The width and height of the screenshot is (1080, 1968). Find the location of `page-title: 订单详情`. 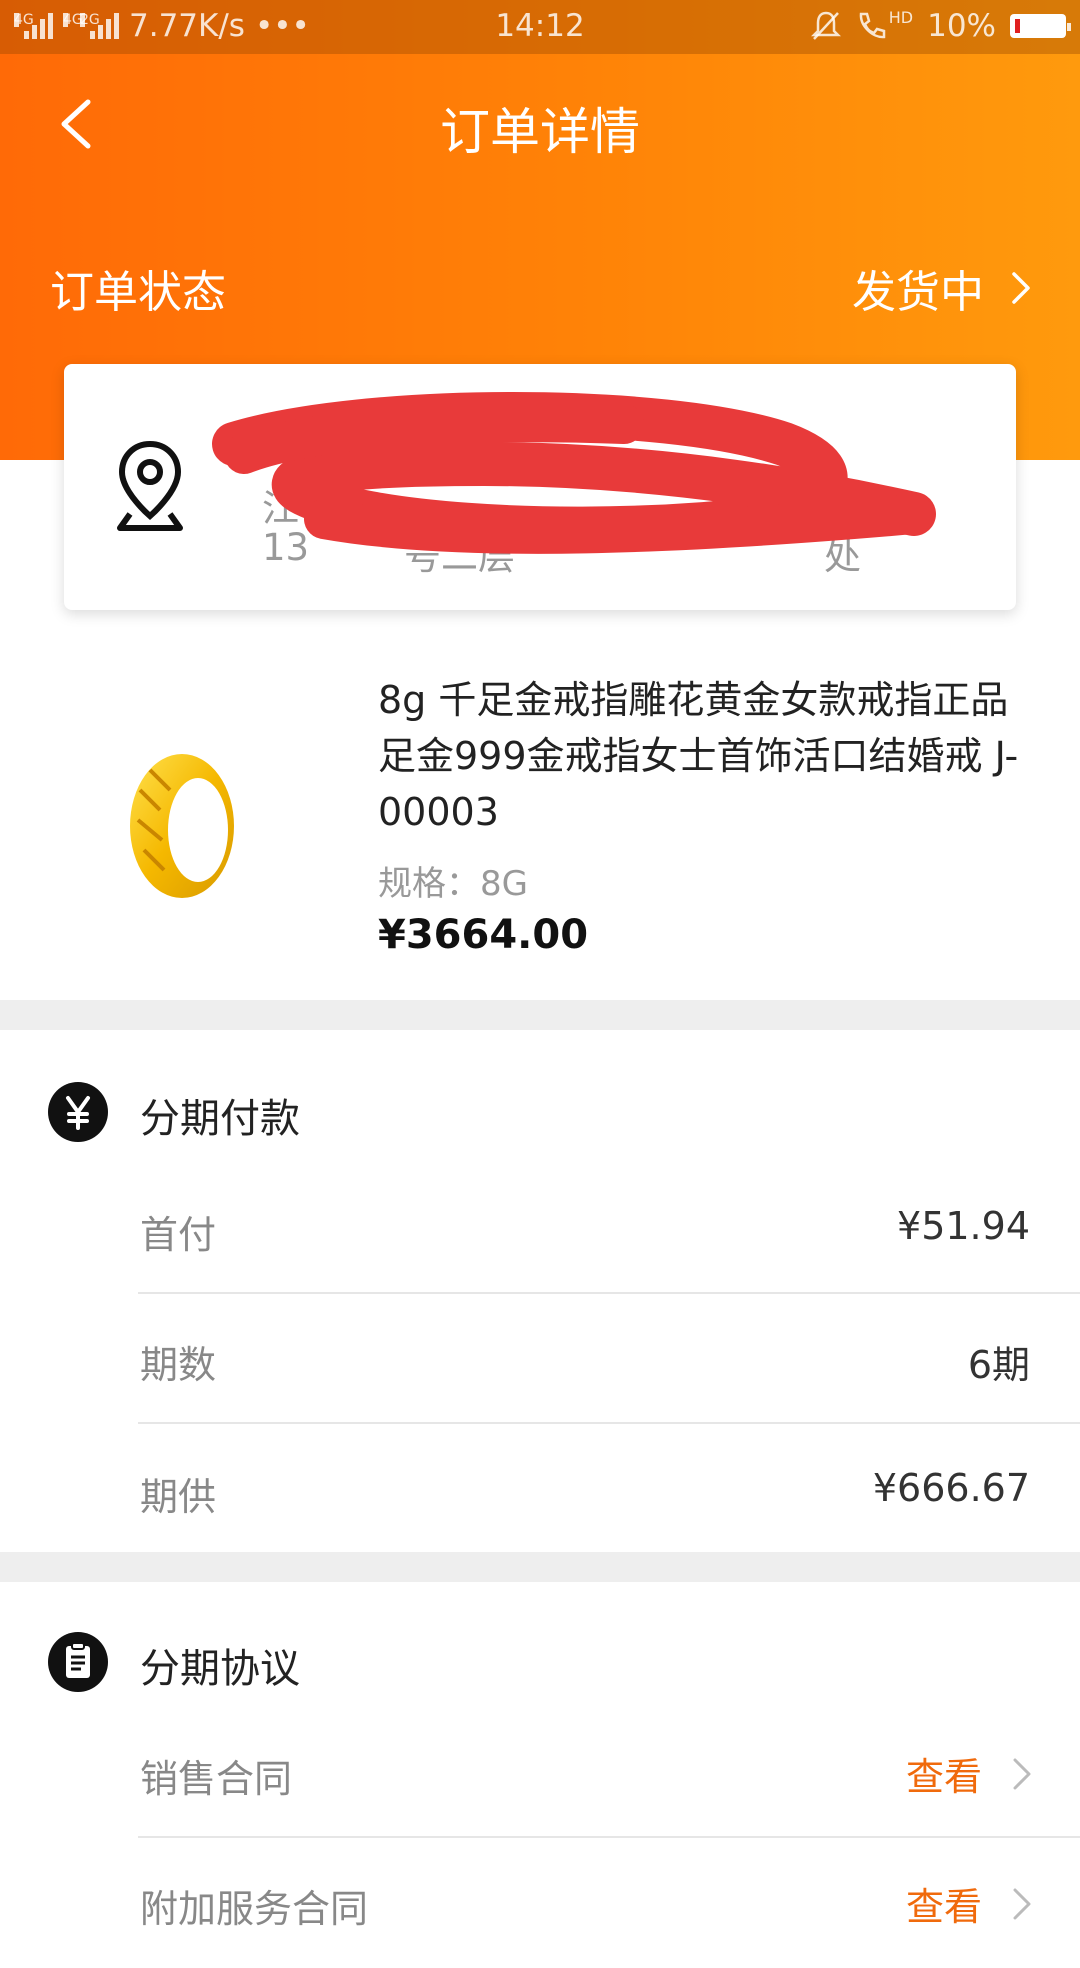

page-title: 订单详情 is located at coordinates (540, 132).